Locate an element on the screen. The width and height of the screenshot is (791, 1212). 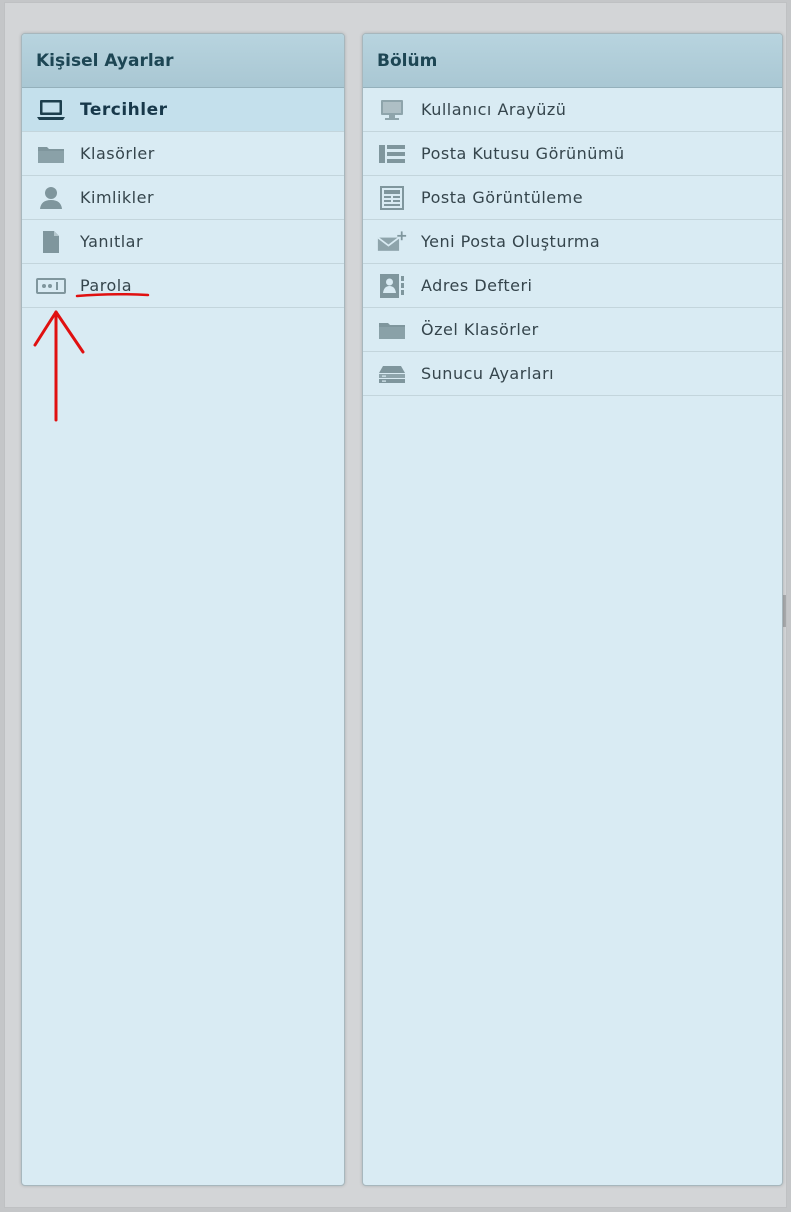
section-item-mailbox-view: Posta Kutusu Görünümü is located at coordinates (572, 154).